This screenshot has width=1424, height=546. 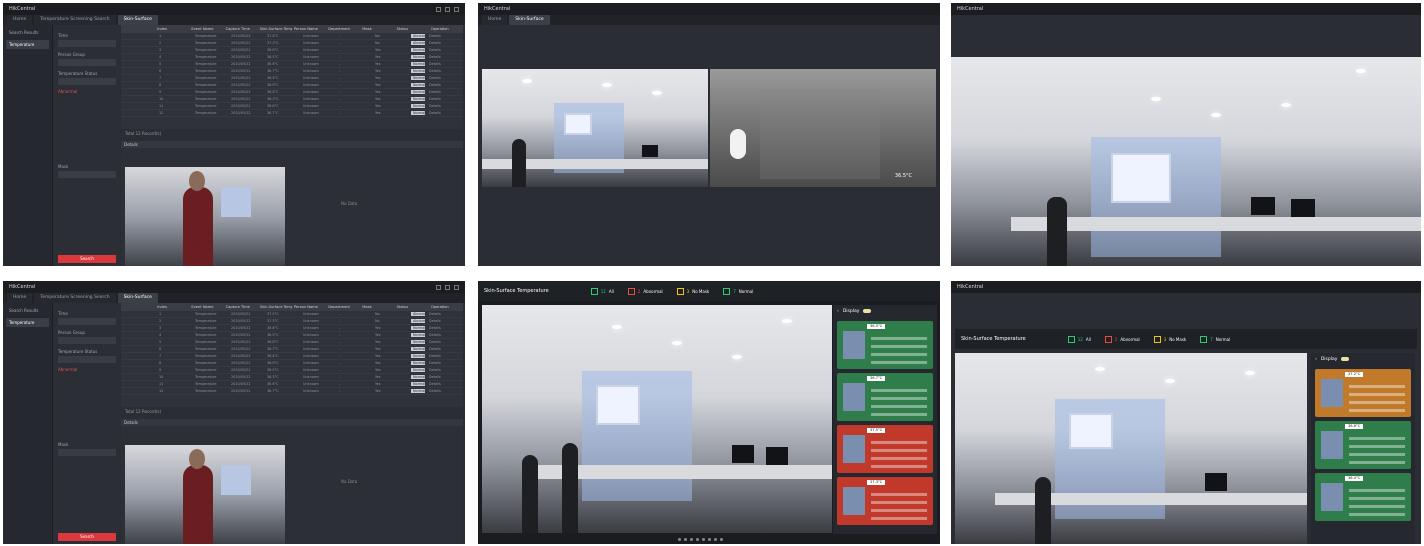 I want to click on tab-search: Temperature Screening Search, so click(x=75, y=20).